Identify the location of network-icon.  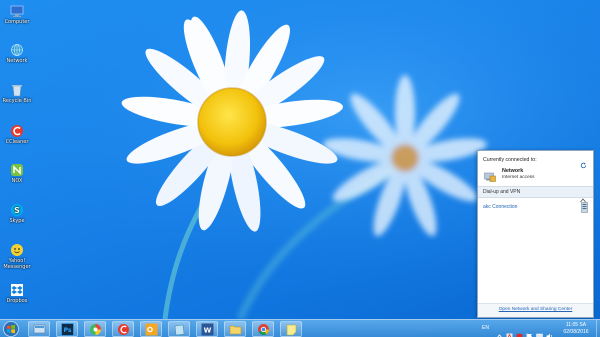
(17, 50).